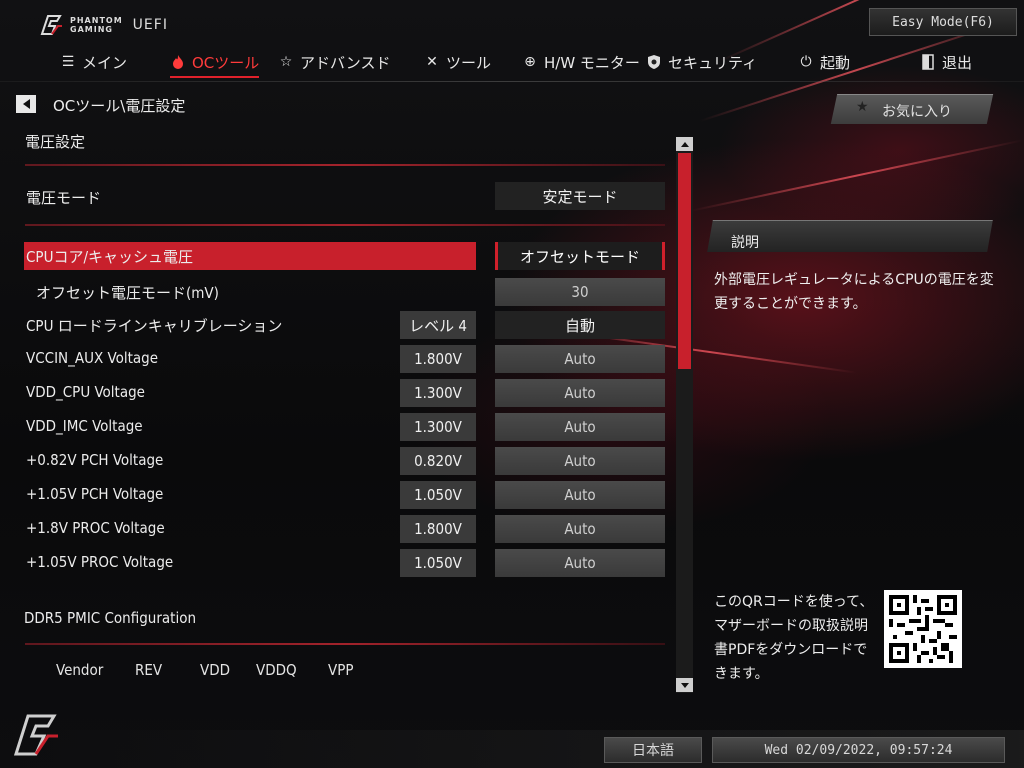 The height and width of the screenshot is (768, 1024). What do you see at coordinates (794, 638) in the screenshot?
I see `qr-description: このQRコードを使って、マザーボードの取扱説明書PDFをダウンロードできます。` at bounding box center [794, 638].